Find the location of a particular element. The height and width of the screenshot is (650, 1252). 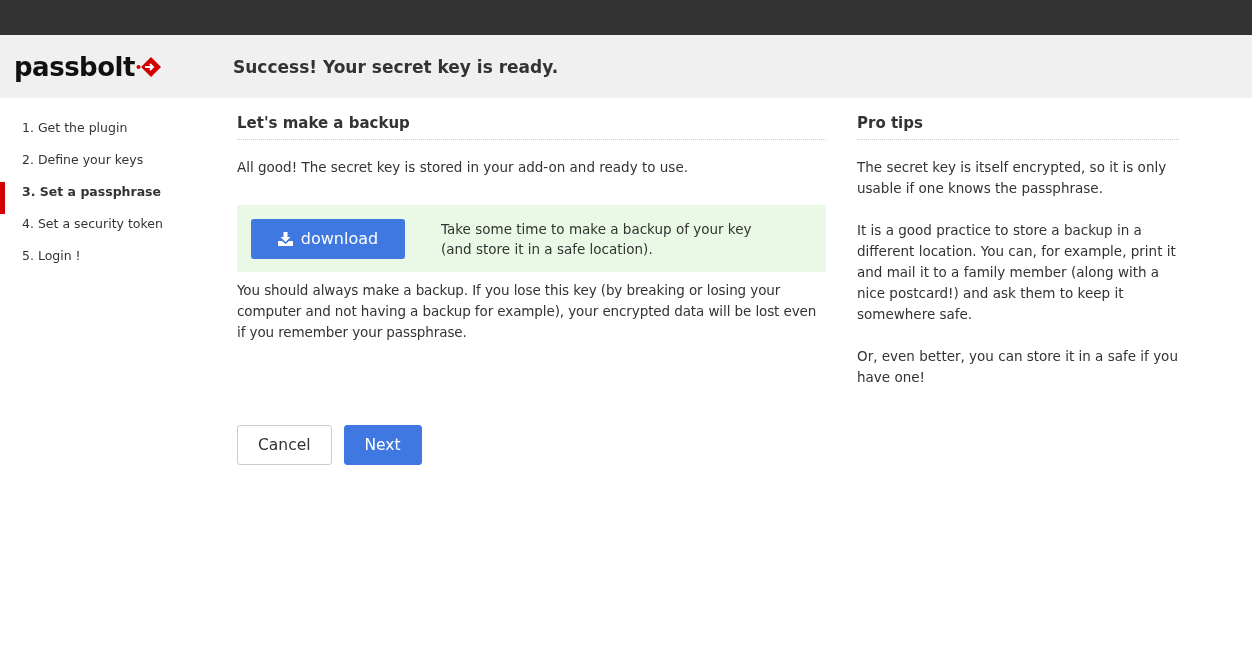

cancel-button: Cancel is located at coordinates (284, 445).